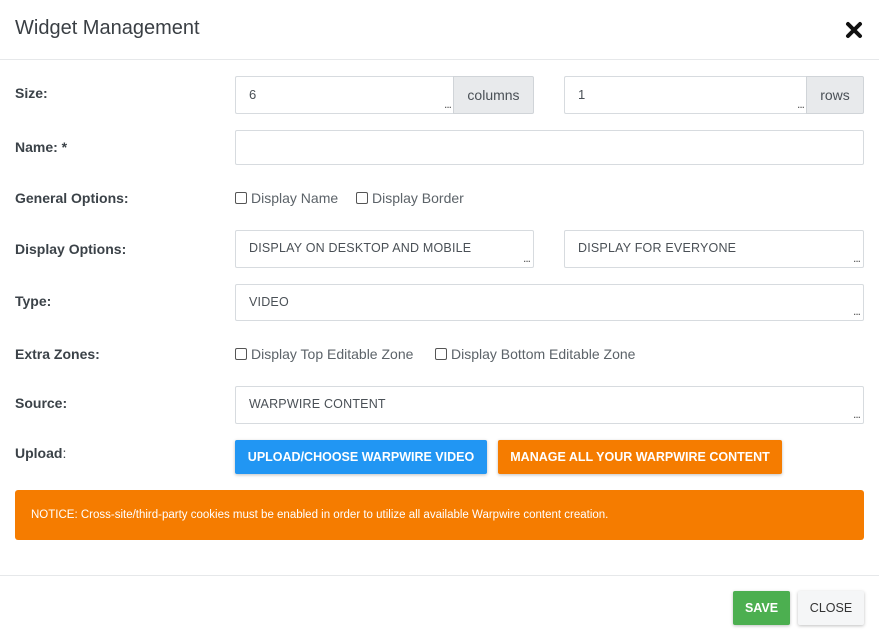  I want to click on upload-label-text: Upload, so click(39, 453).